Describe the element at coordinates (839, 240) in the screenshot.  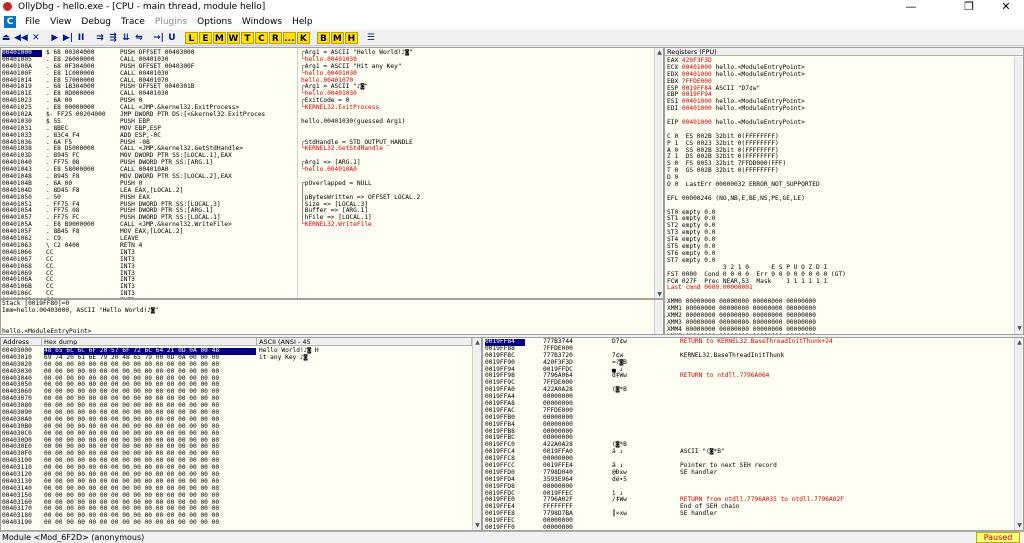
I see `fpu-row: ST4 empty 0.0` at that location.